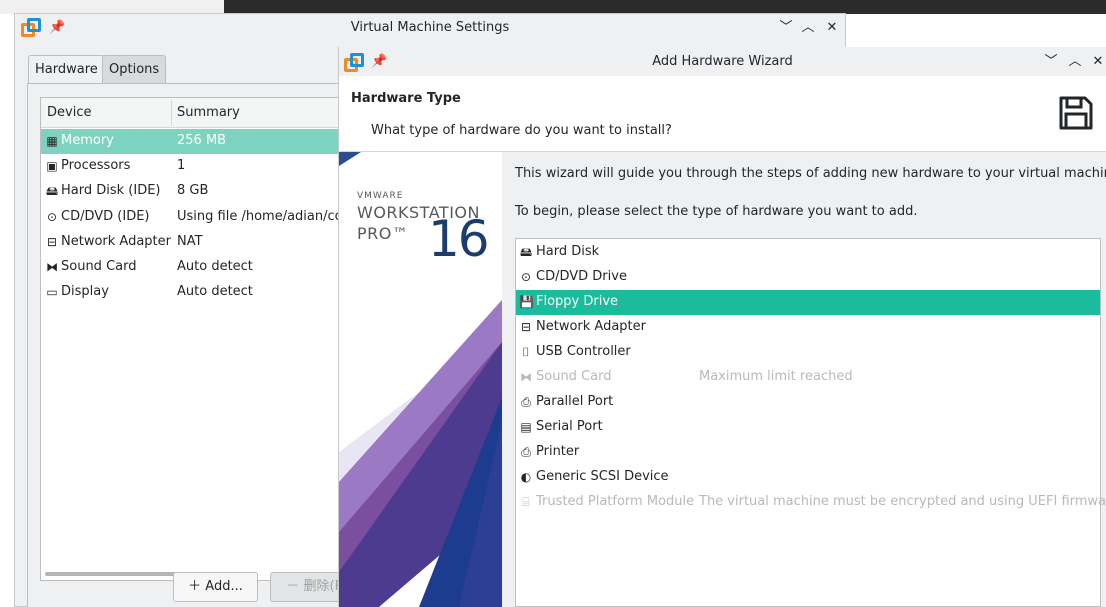 The image size is (1106, 607). I want to click on tab-hardware: Hardware, so click(66, 69).